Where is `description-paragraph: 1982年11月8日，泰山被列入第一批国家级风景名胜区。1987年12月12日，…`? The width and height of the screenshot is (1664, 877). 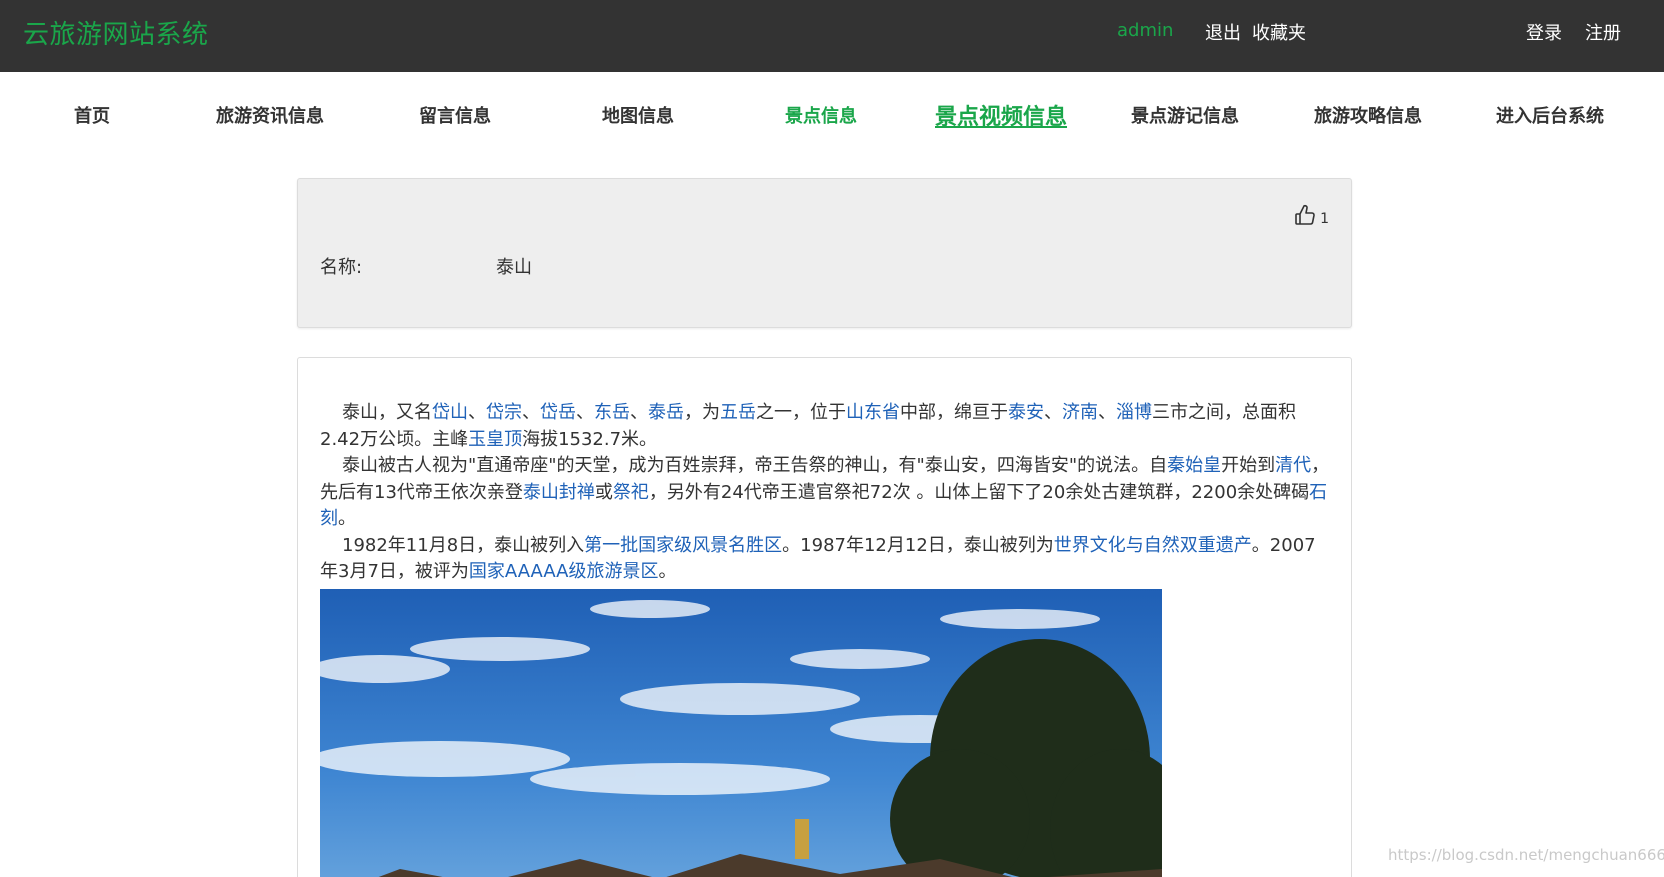
description-paragraph: 1982年11月8日，泰山被列入第一批国家级风景名胜区。1987年12月12日，… is located at coordinates (825, 559).